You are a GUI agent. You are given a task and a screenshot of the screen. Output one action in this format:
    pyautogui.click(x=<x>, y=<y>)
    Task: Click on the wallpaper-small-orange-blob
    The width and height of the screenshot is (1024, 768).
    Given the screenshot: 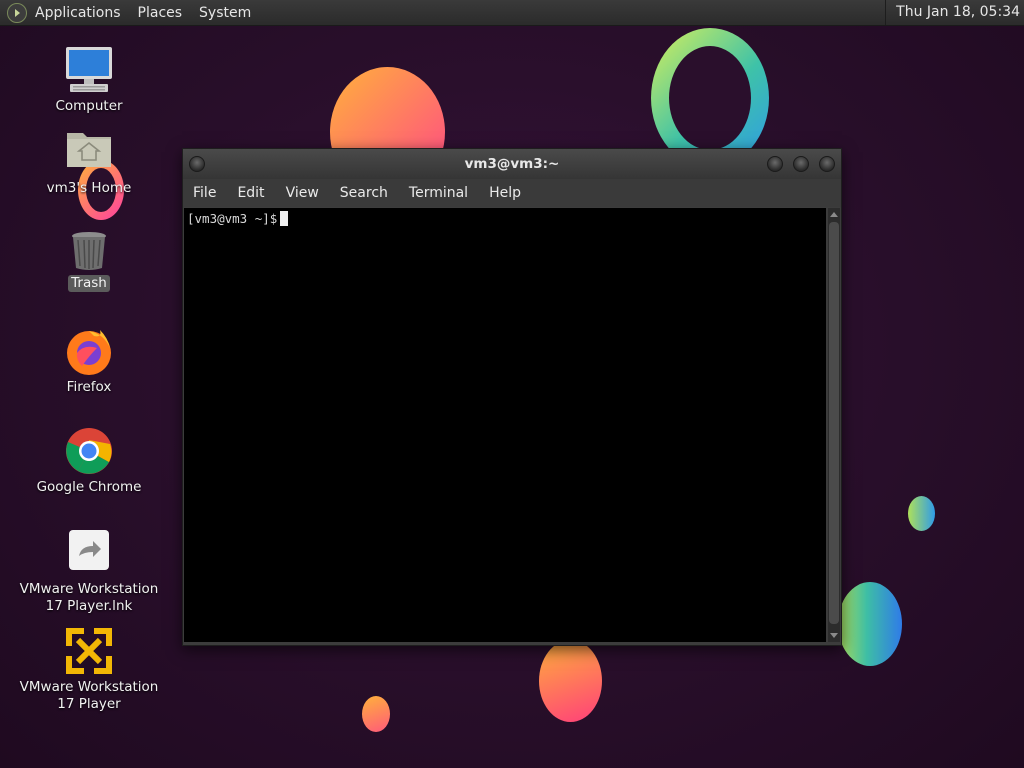 What is the action you would take?
    pyautogui.click(x=376, y=714)
    